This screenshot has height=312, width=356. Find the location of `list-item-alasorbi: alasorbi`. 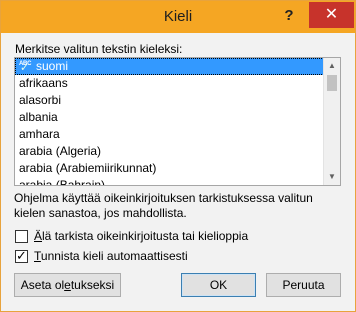

list-item-alasorbi: alasorbi is located at coordinates (169, 100).